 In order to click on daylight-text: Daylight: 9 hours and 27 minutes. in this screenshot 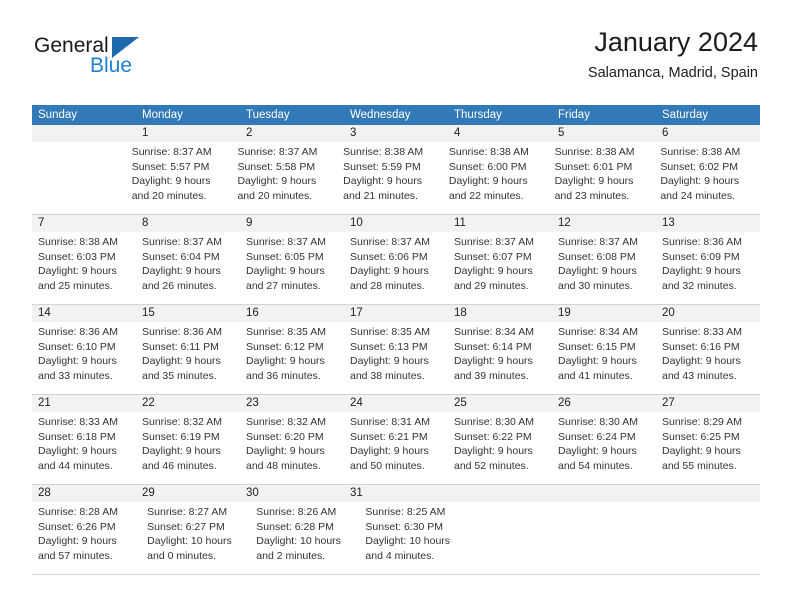, I will do `click(285, 278)`.